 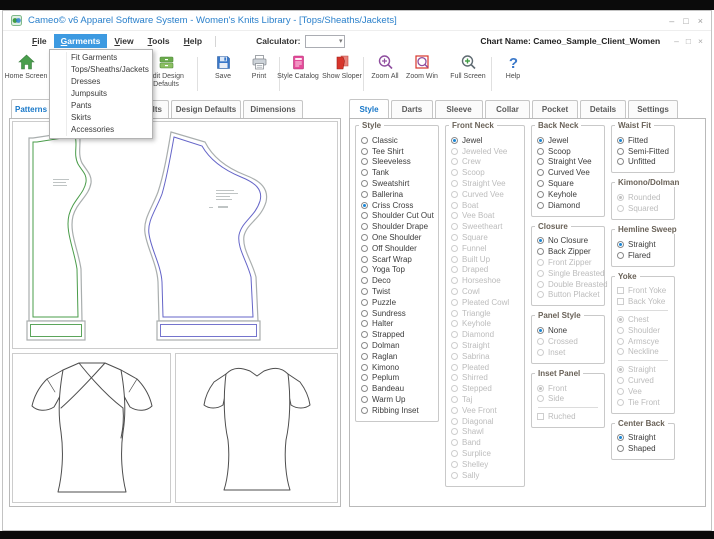 I want to click on radio-keyhole: Keyhole, so click(x=569, y=194).